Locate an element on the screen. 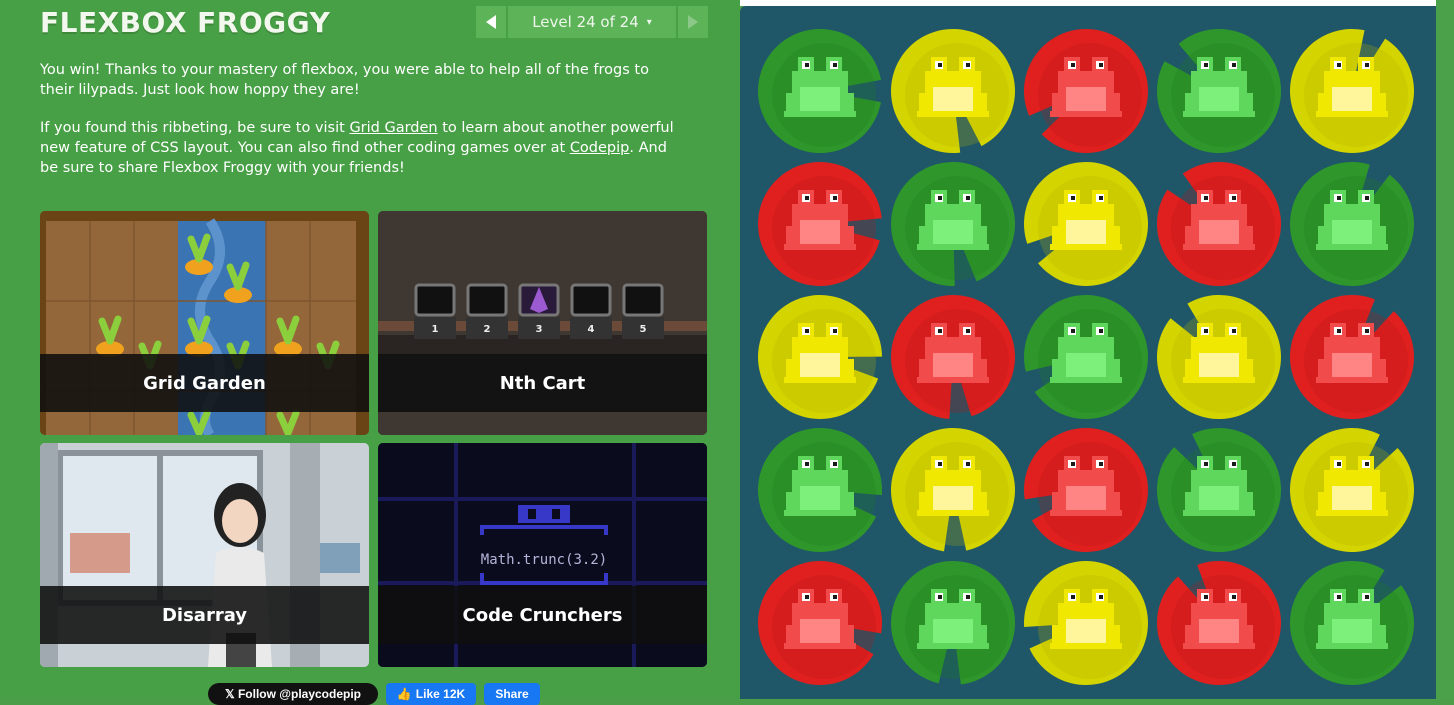 The width and height of the screenshot is (1454, 705). level-dropdown: Level 24 of 24 ▾ is located at coordinates (592, 22).